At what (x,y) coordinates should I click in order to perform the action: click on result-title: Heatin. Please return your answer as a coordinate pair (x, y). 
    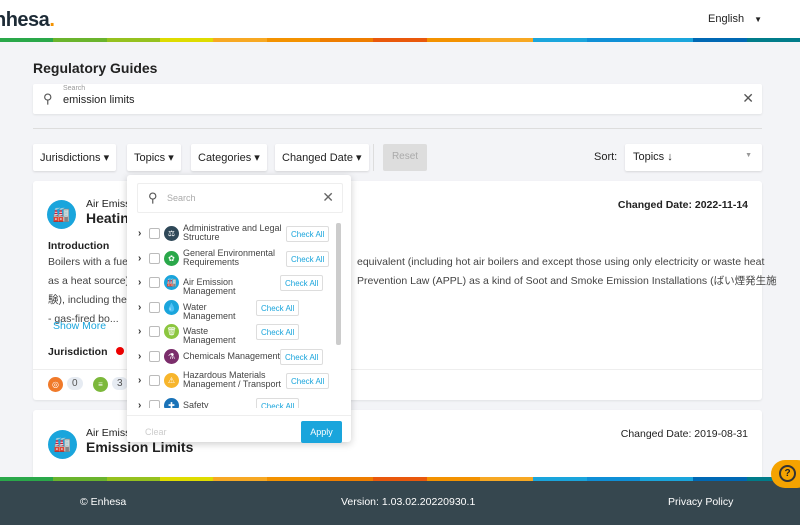
    Looking at the image, I should click on (107, 218).